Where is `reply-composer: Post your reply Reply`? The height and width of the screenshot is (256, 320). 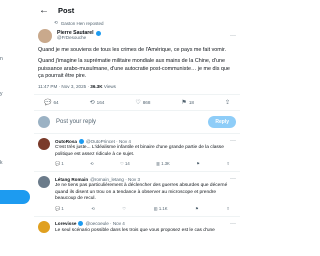 reply-composer: Post your reply Reply is located at coordinates (137, 122).